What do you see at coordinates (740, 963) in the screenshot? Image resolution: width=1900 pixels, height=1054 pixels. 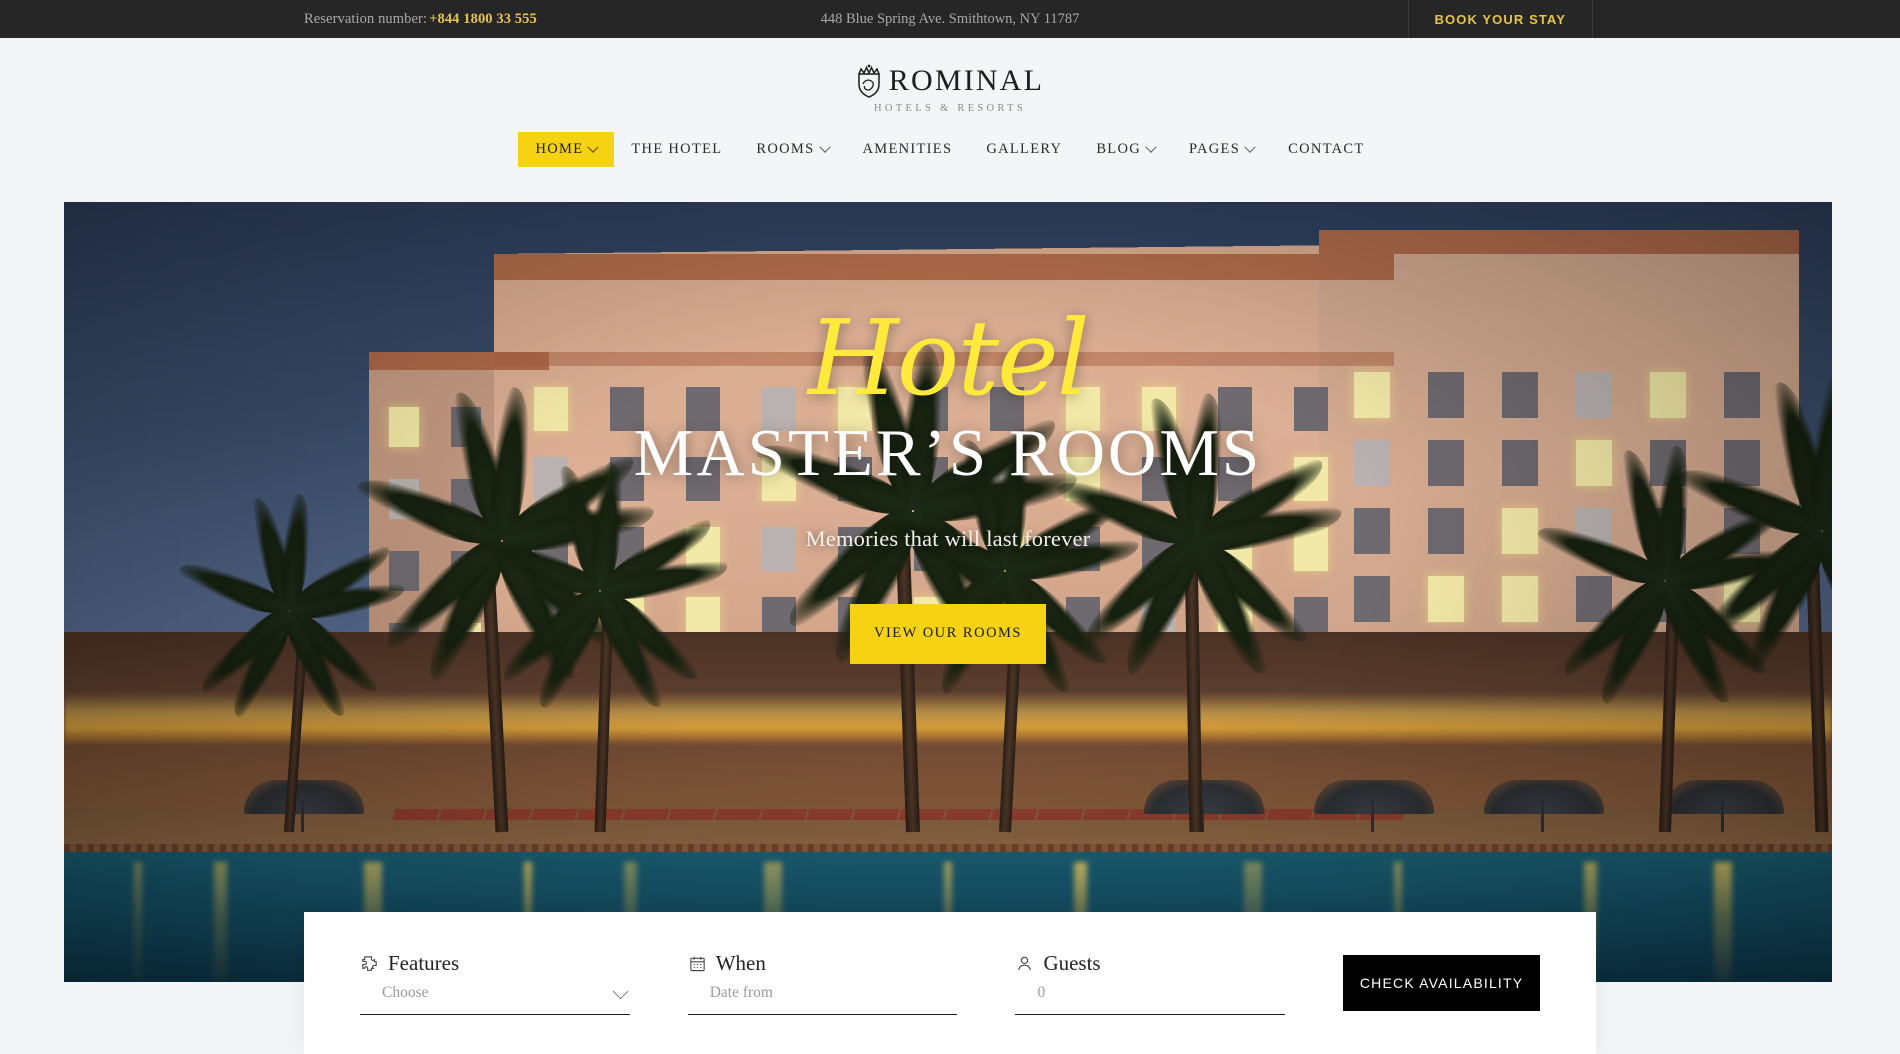 I see `when-label: When` at bounding box center [740, 963].